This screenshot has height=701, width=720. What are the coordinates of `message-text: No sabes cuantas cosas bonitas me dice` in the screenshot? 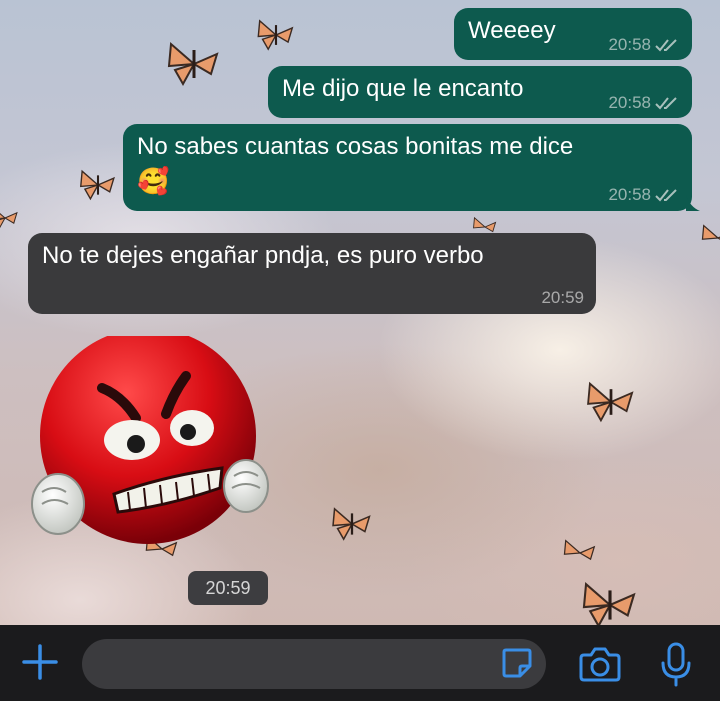 It's located at (355, 146).